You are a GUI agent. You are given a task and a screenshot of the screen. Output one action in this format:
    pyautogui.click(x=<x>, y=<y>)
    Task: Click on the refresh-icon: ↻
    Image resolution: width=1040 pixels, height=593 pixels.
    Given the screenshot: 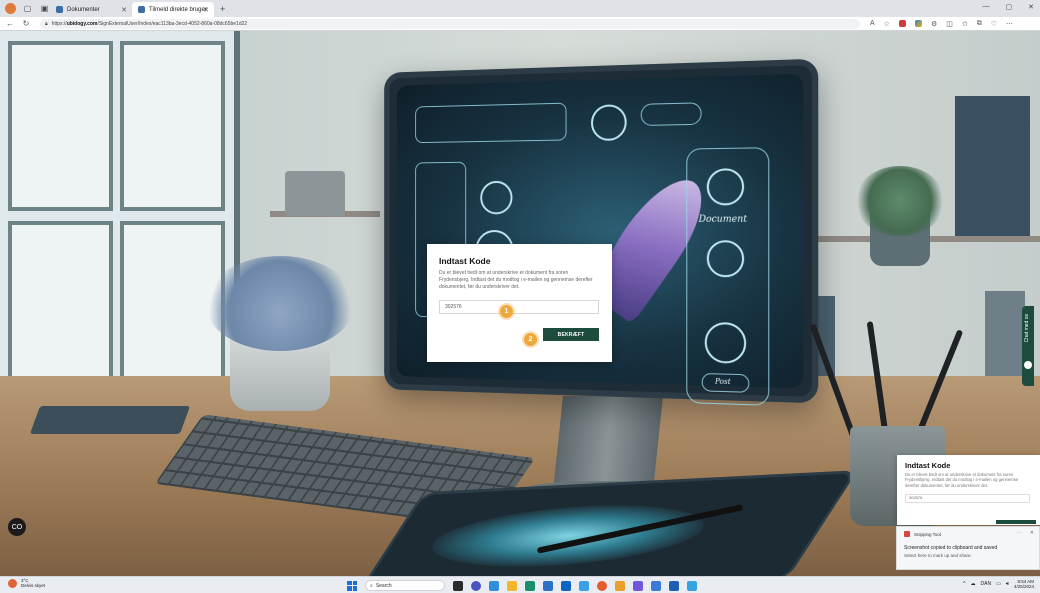 What is the action you would take?
    pyautogui.click(x=26, y=23)
    